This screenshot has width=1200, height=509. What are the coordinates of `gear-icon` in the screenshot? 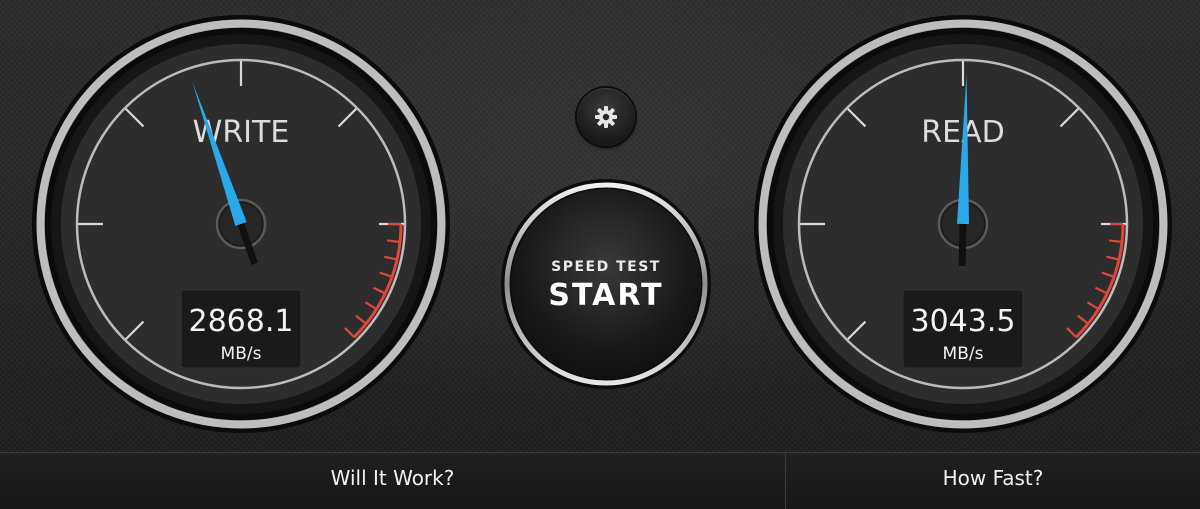 It's located at (606, 117).